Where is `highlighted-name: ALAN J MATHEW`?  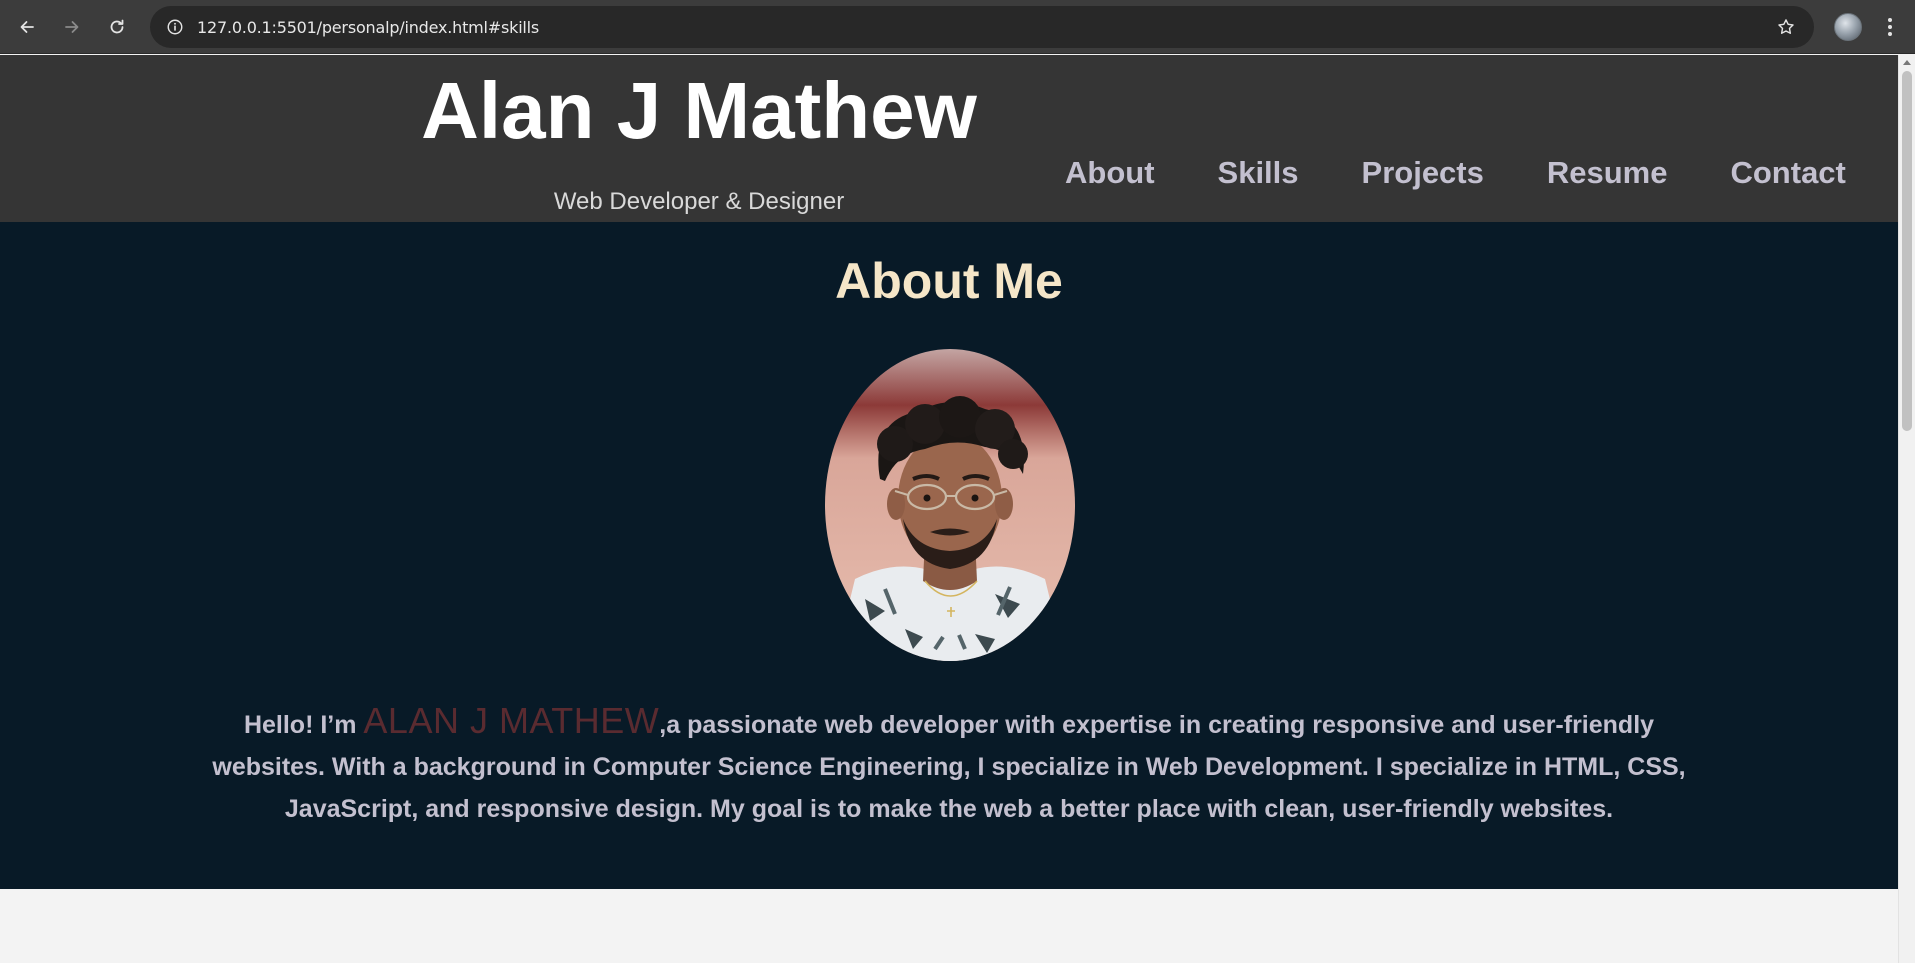
highlighted-name: ALAN J MATHEW is located at coordinates (511, 720).